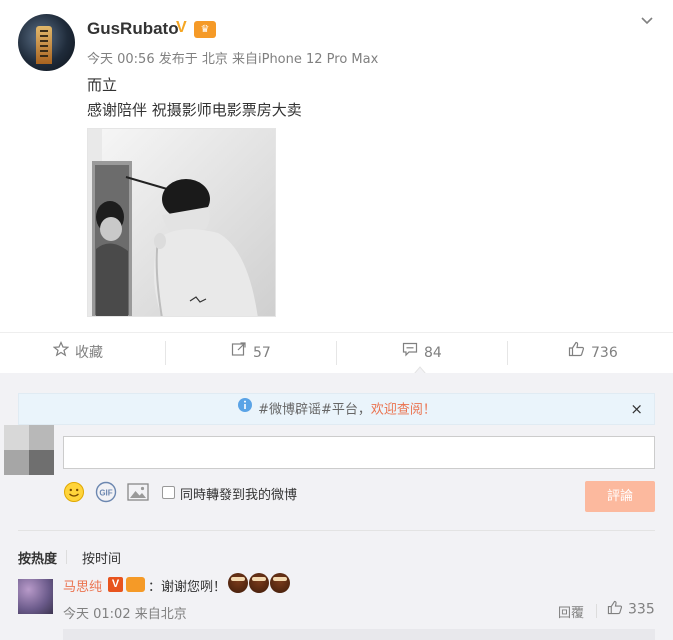 The height and width of the screenshot is (640, 673). What do you see at coordinates (181, 222) in the screenshot?
I see `post-photo` at bounding box center [181, 222].